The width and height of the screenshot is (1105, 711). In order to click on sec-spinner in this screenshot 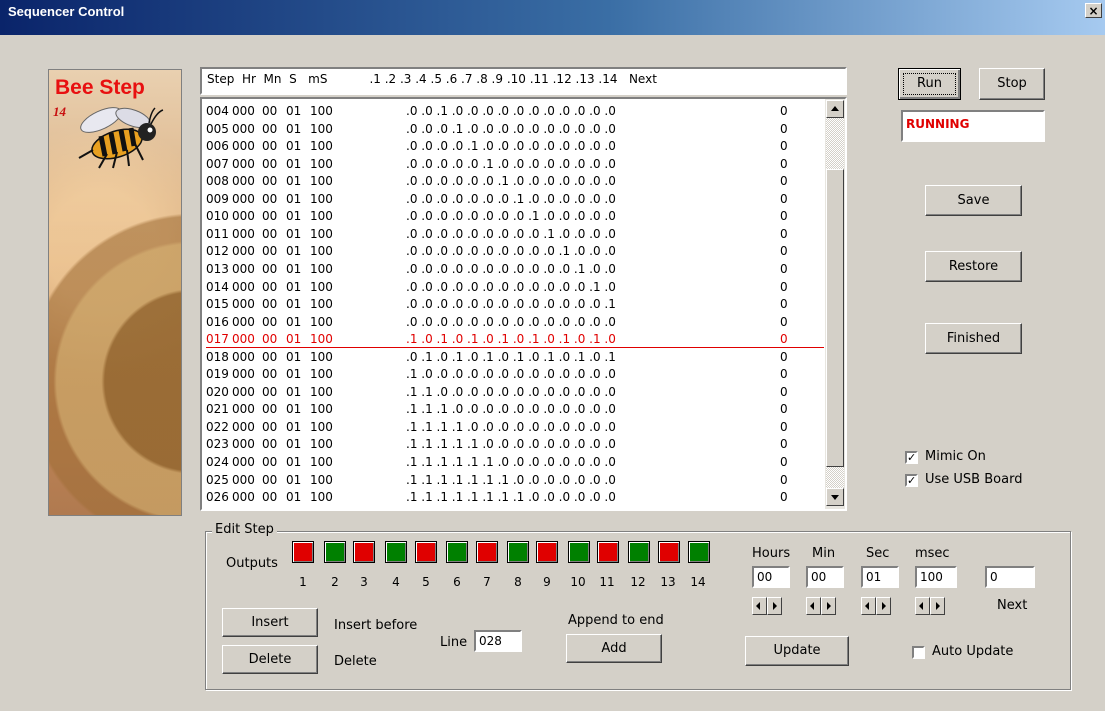, I will do `click(876, 606)`.